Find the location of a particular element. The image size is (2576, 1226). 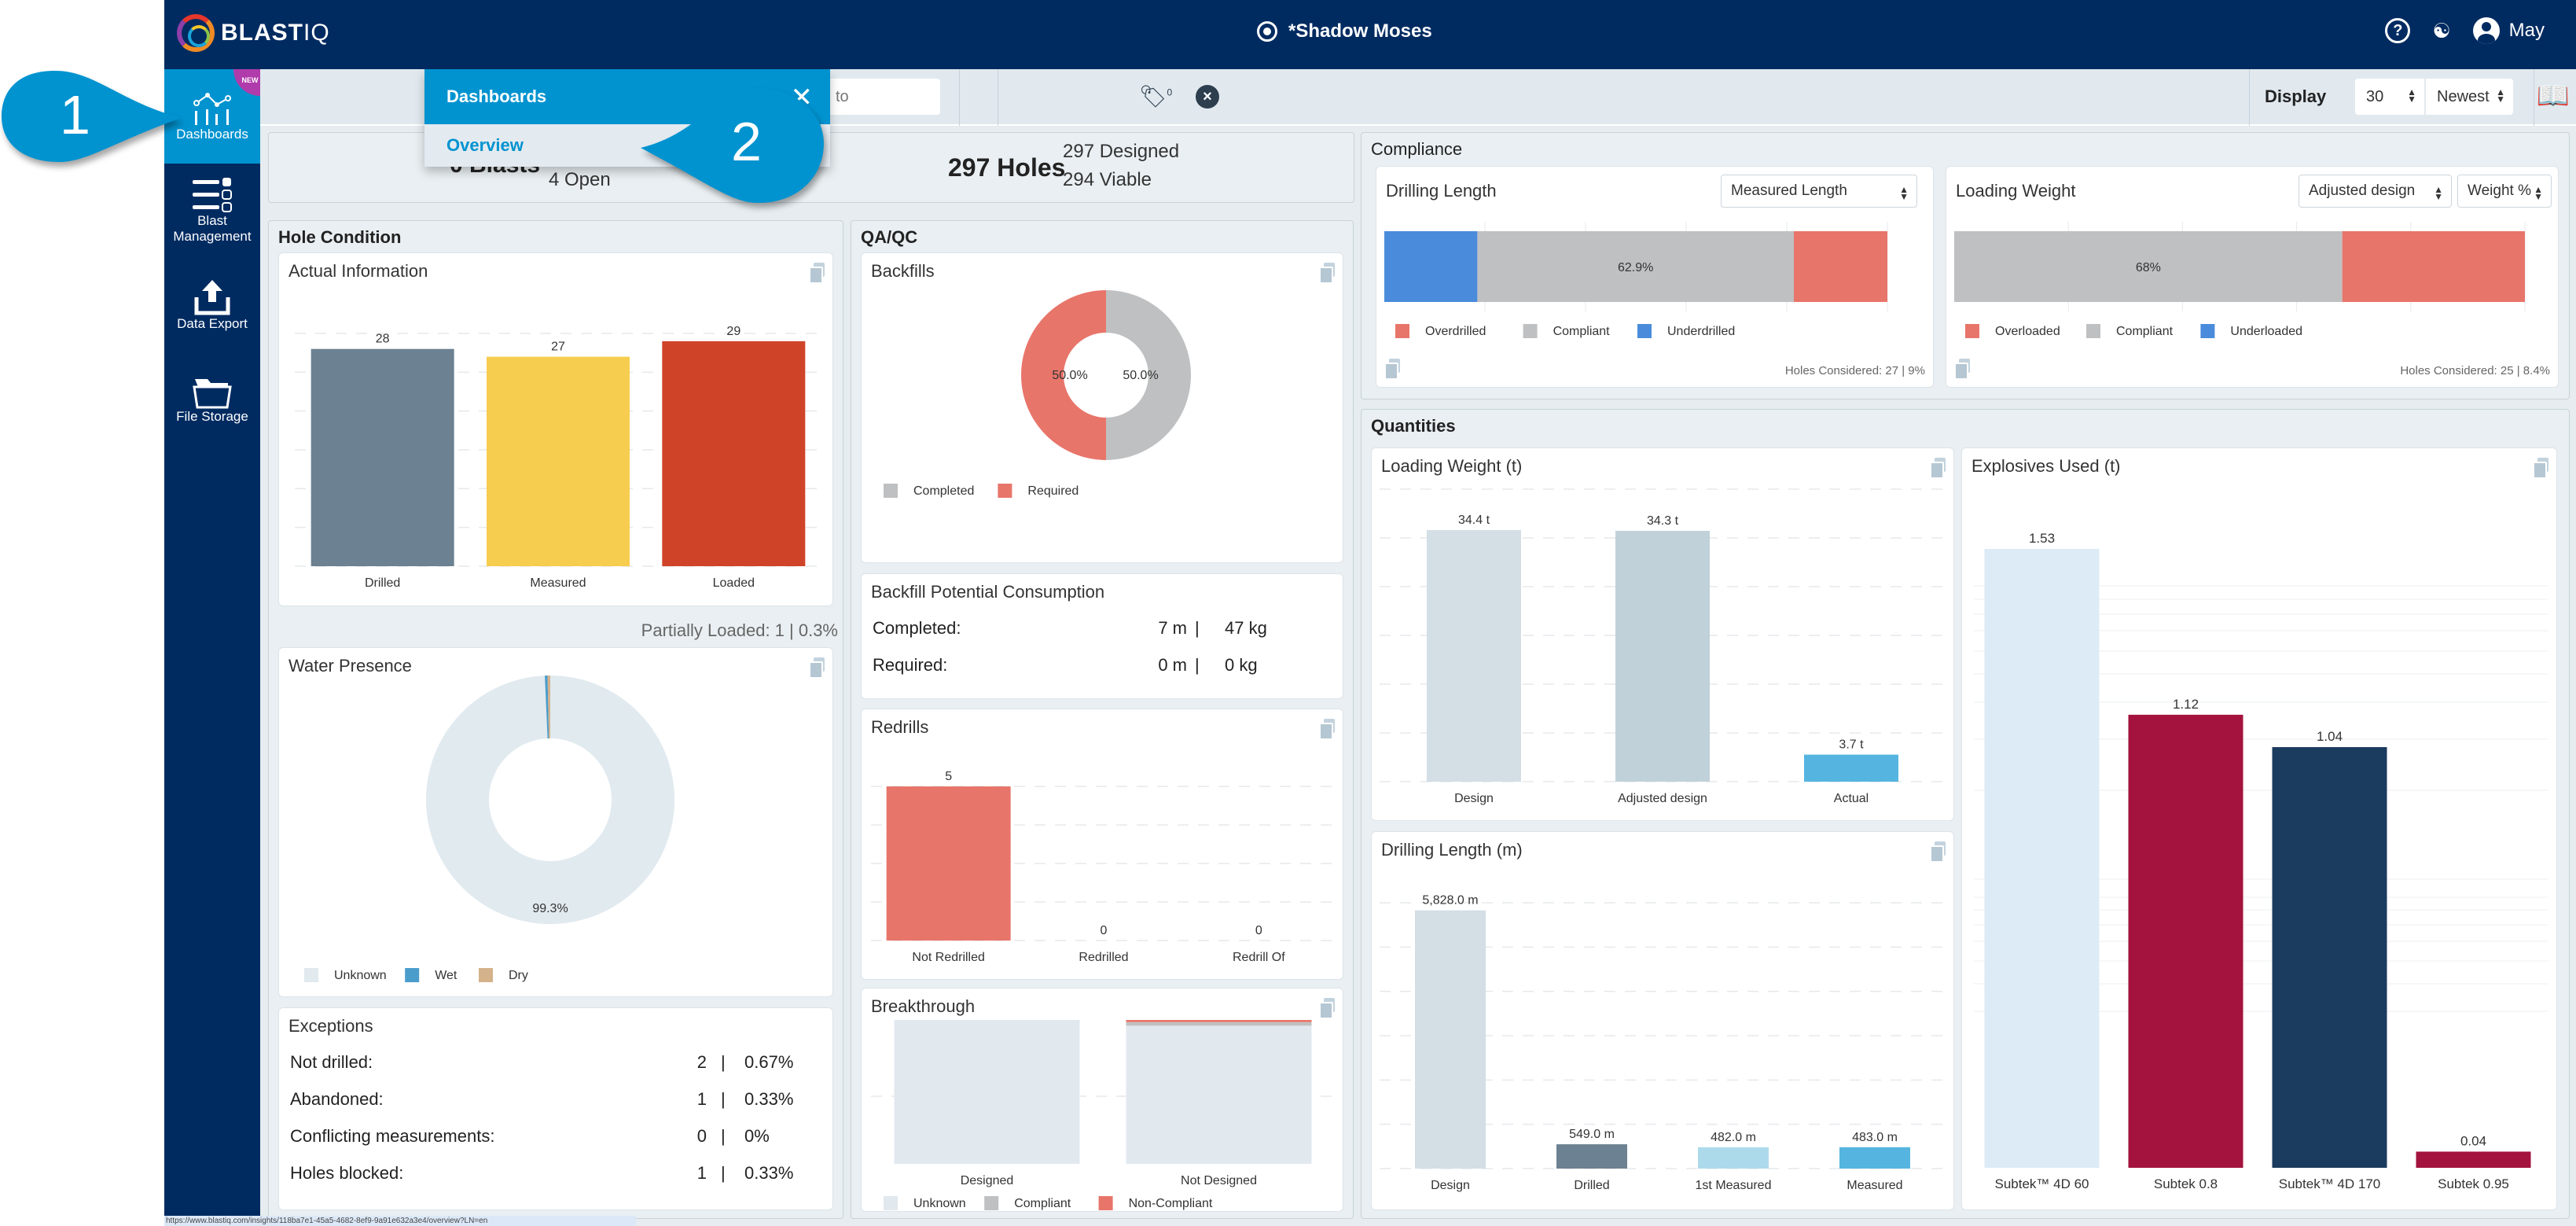

site-name: *Shadow Moses is located at coordinates (1360, 31).